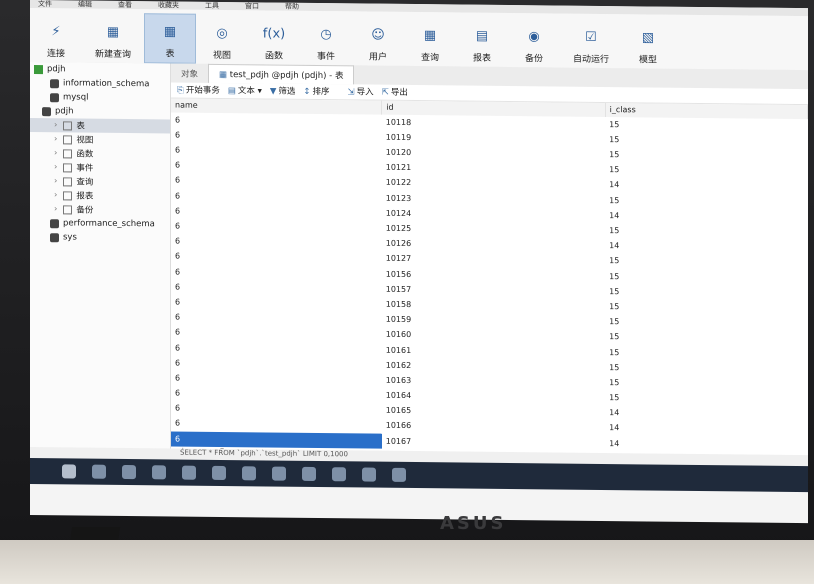  Describe the element at coordinates (326, 34) in the screenshot. I see `event-icon: ◷` at that location.